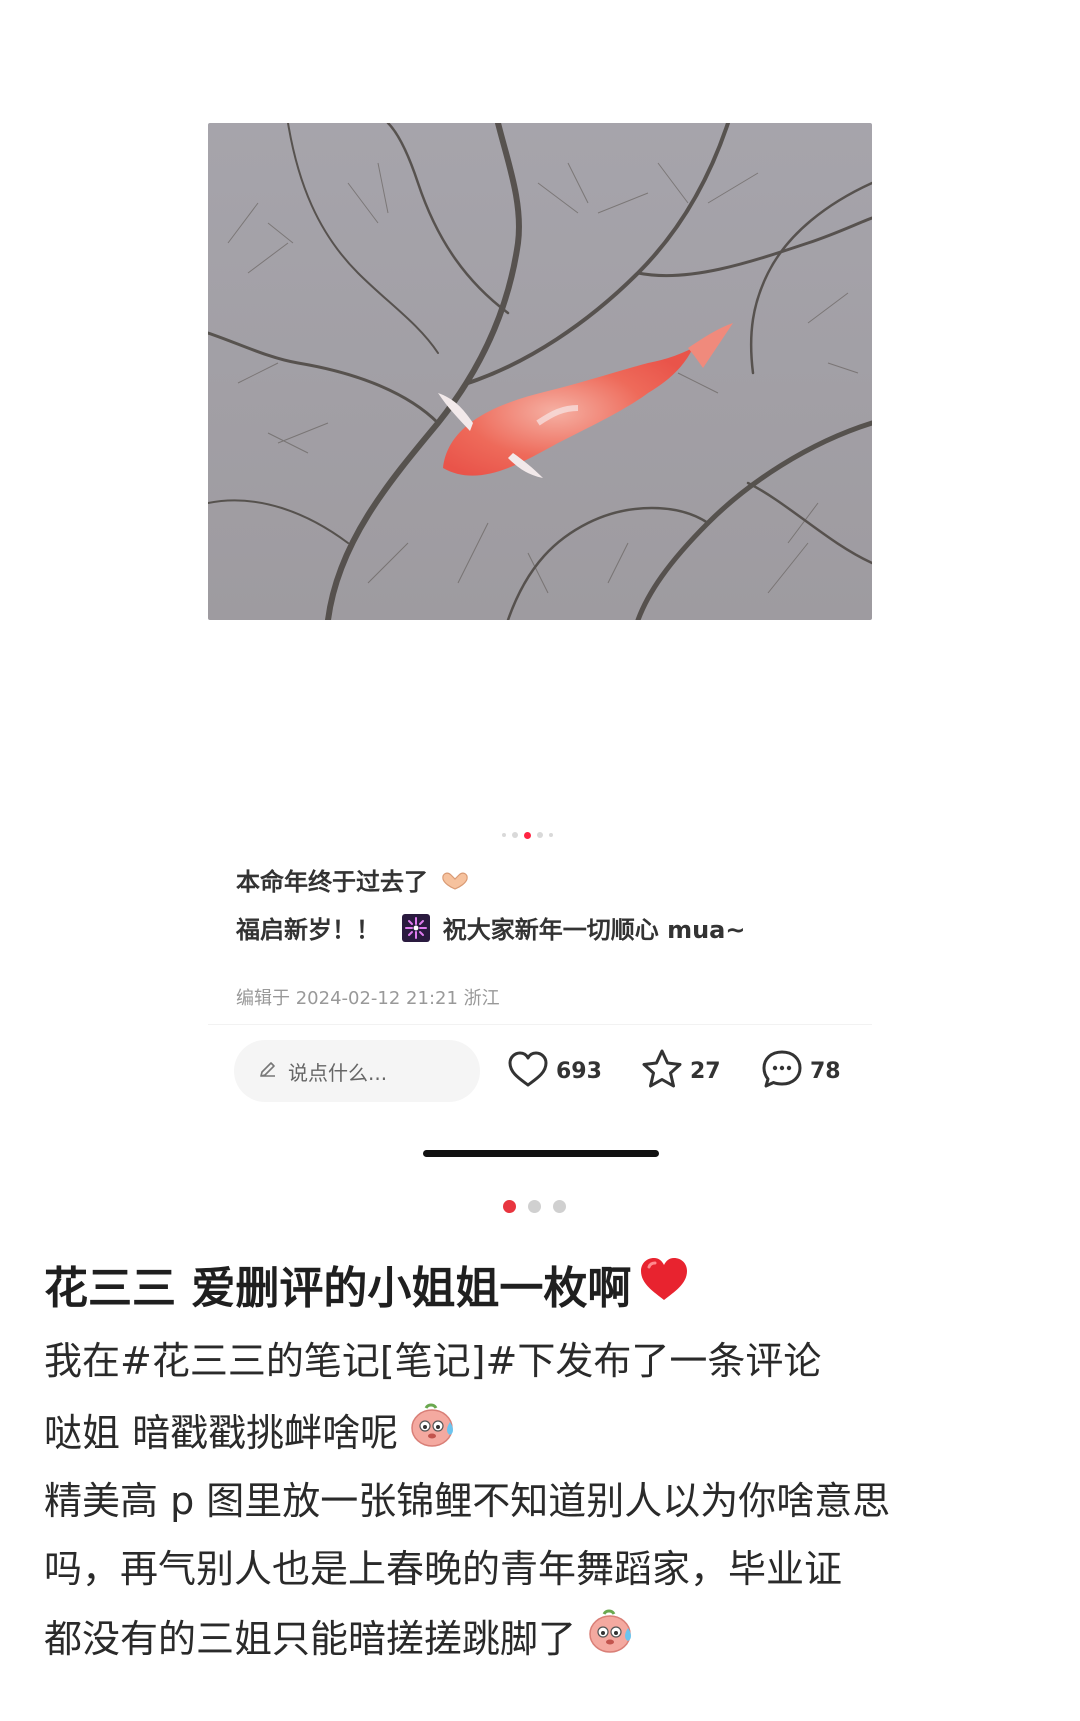 This screenshot has height=1721, width=1080. I want to click on comments-button: 78, so click(800, 1071).